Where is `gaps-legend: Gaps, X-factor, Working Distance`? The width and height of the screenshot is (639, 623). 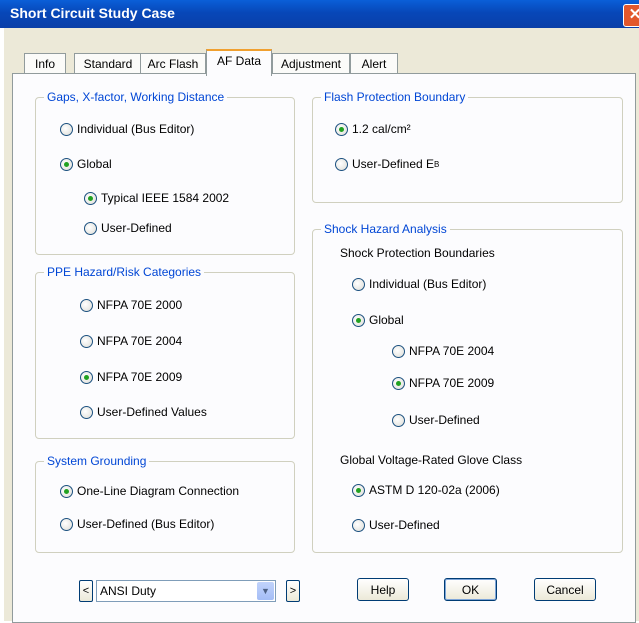 gaps-legend: Gaps, X-factor, Working Distance is located at coordinates (136, 97).